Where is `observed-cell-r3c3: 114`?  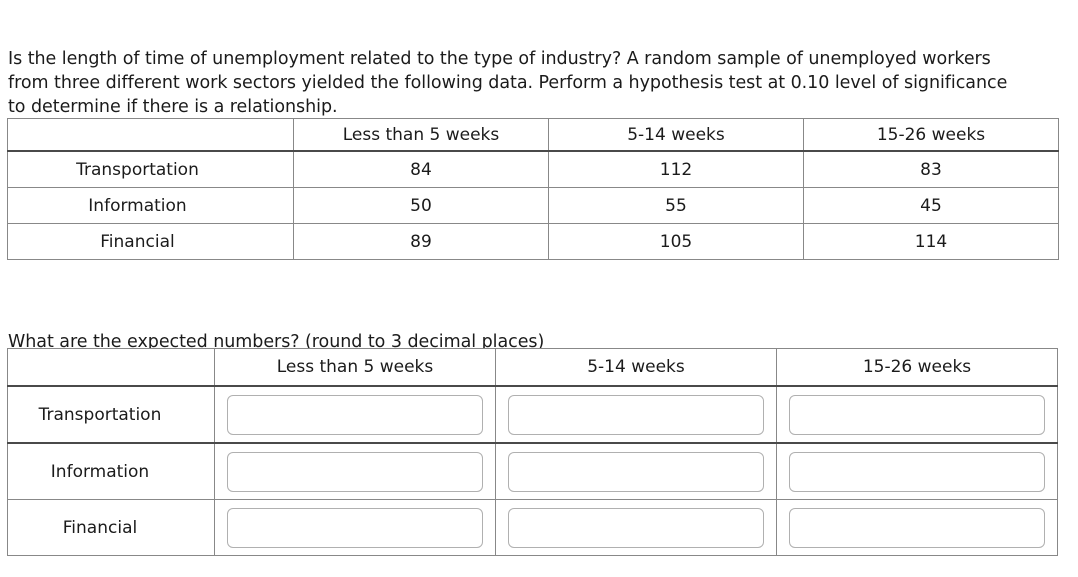 observed-cell-r3c3: 114 is located at coordinates (931, 241).